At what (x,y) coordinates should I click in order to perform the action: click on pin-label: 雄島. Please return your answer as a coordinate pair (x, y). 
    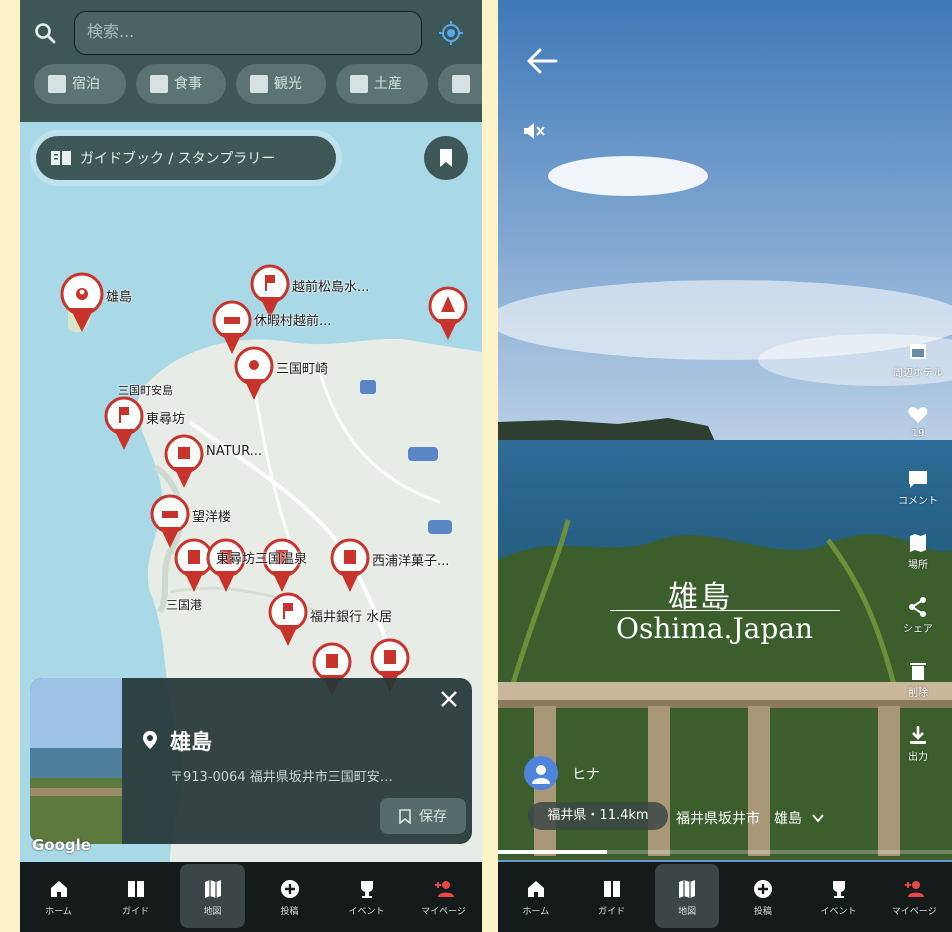
    Looking at the image, I should click on (119, 297).